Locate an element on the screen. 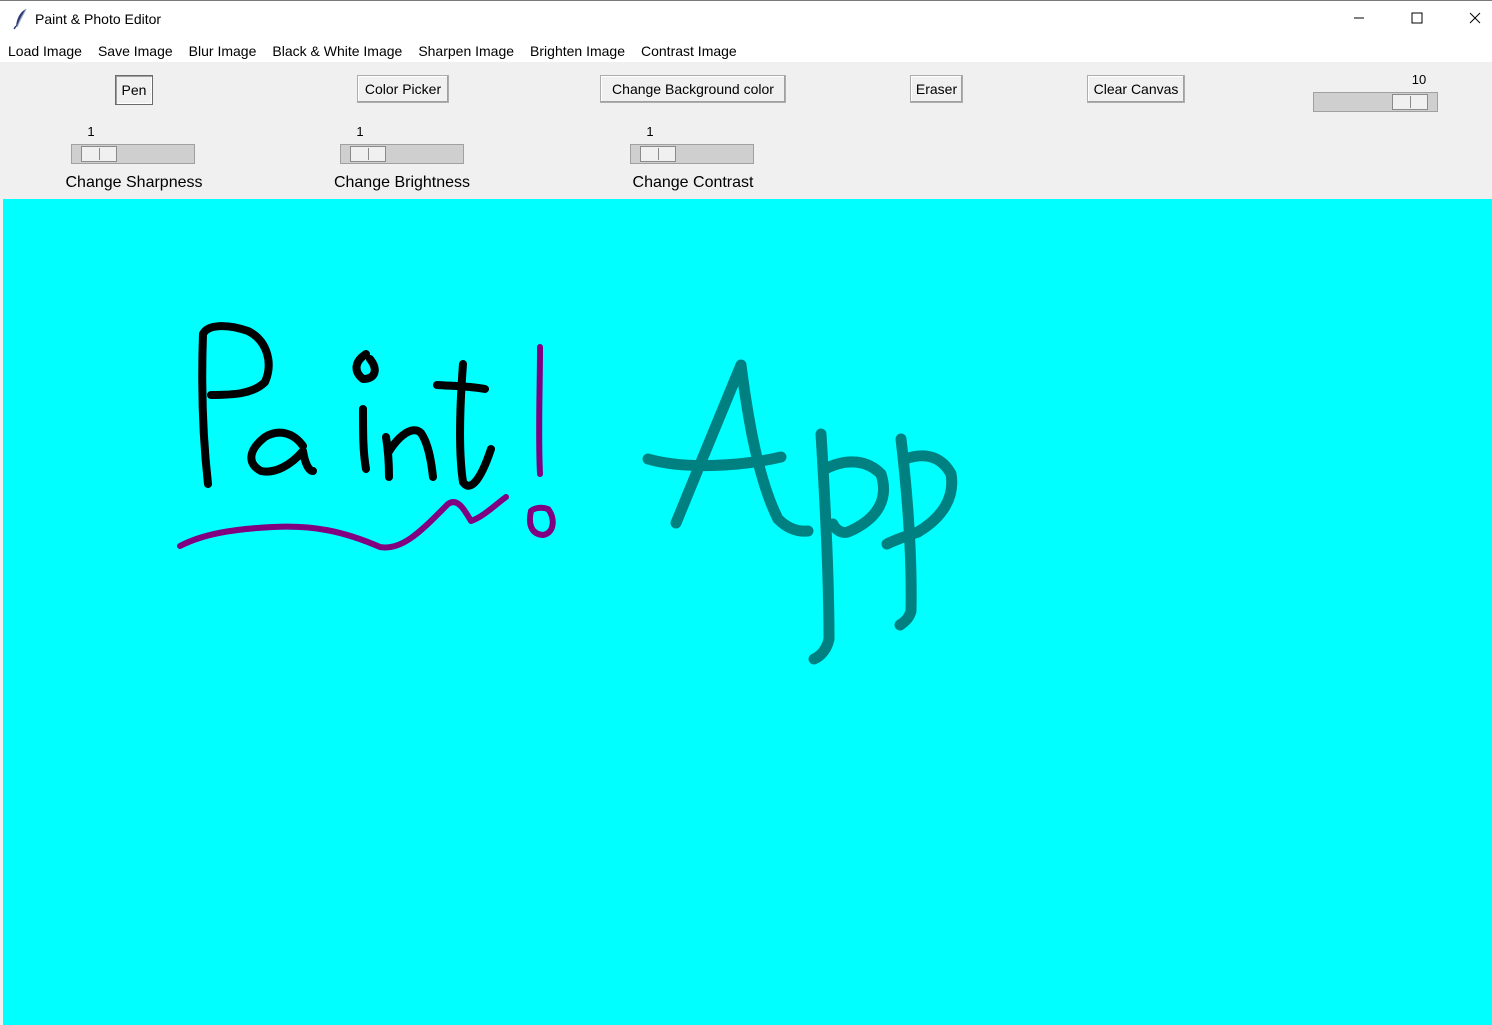 This screenshot has width=1492, height=1025. brush-size-slider-thumb is located at coordinates (1410, 102).